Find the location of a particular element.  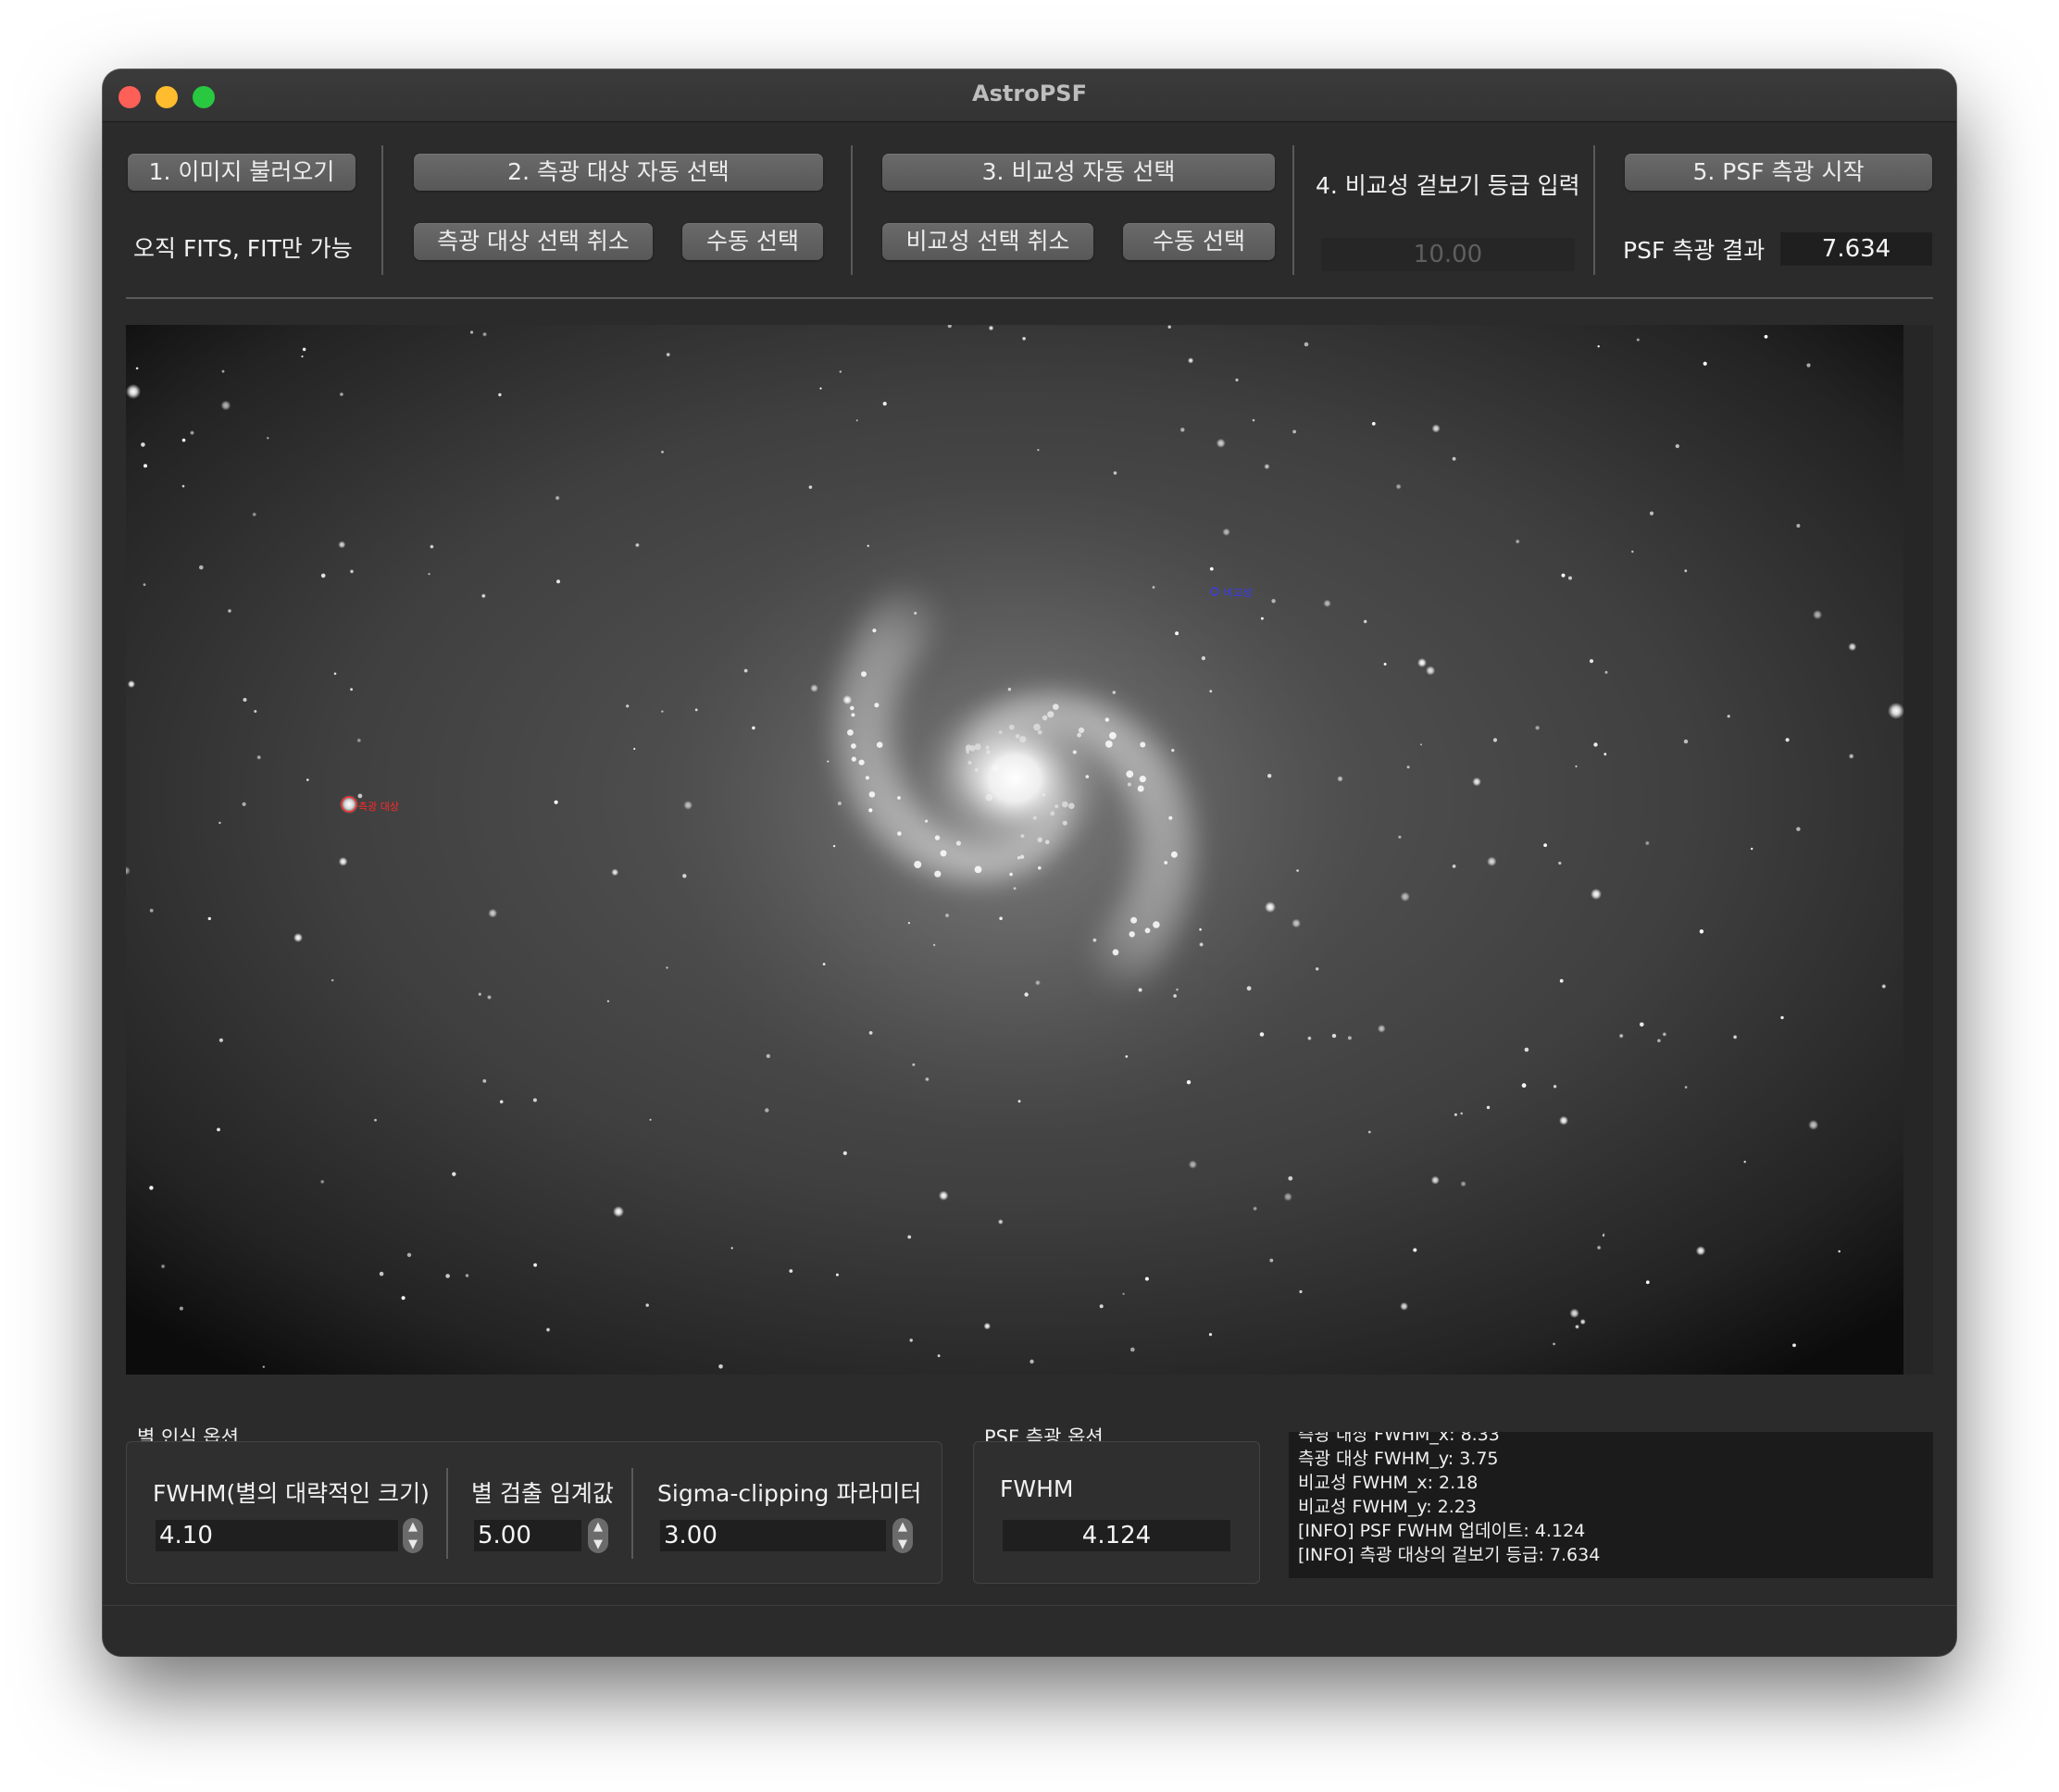

file-format-note: 오직 FITS, FIT만 가능 is located at coordinates (243, 248).